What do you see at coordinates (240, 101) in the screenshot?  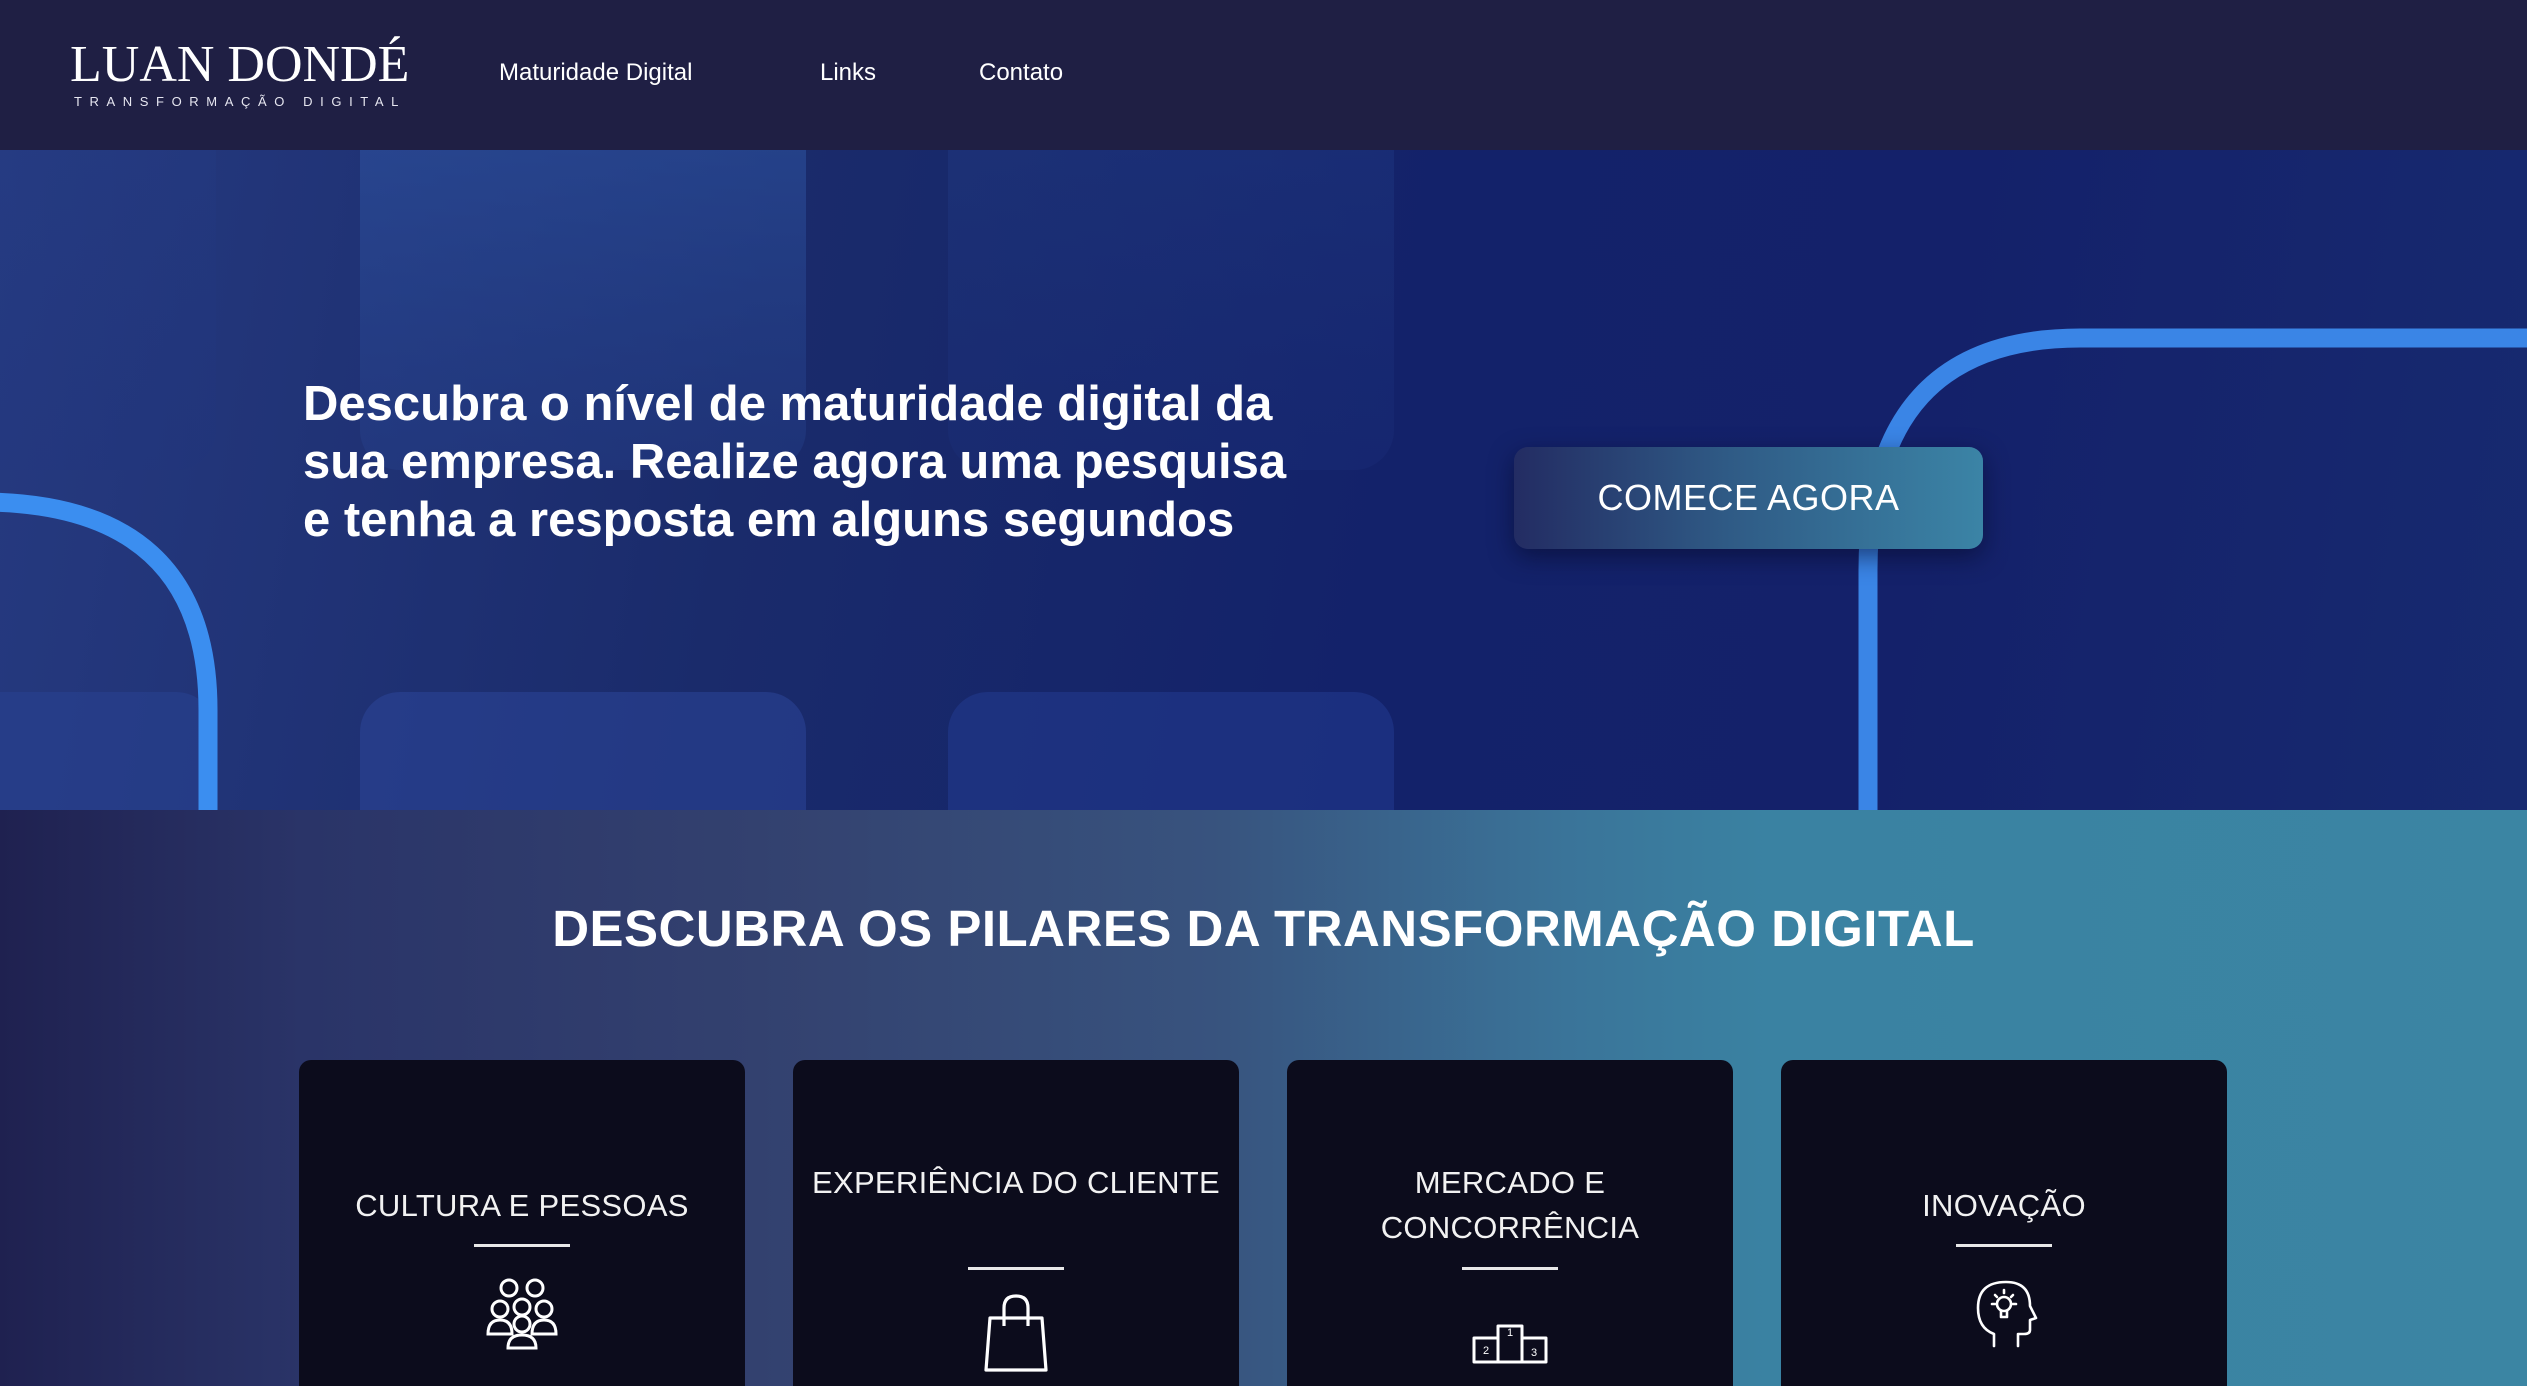 I see `logo-tagline: TRANSFORMAÇÃO DIGITAL` at bounding box center [240, 101].